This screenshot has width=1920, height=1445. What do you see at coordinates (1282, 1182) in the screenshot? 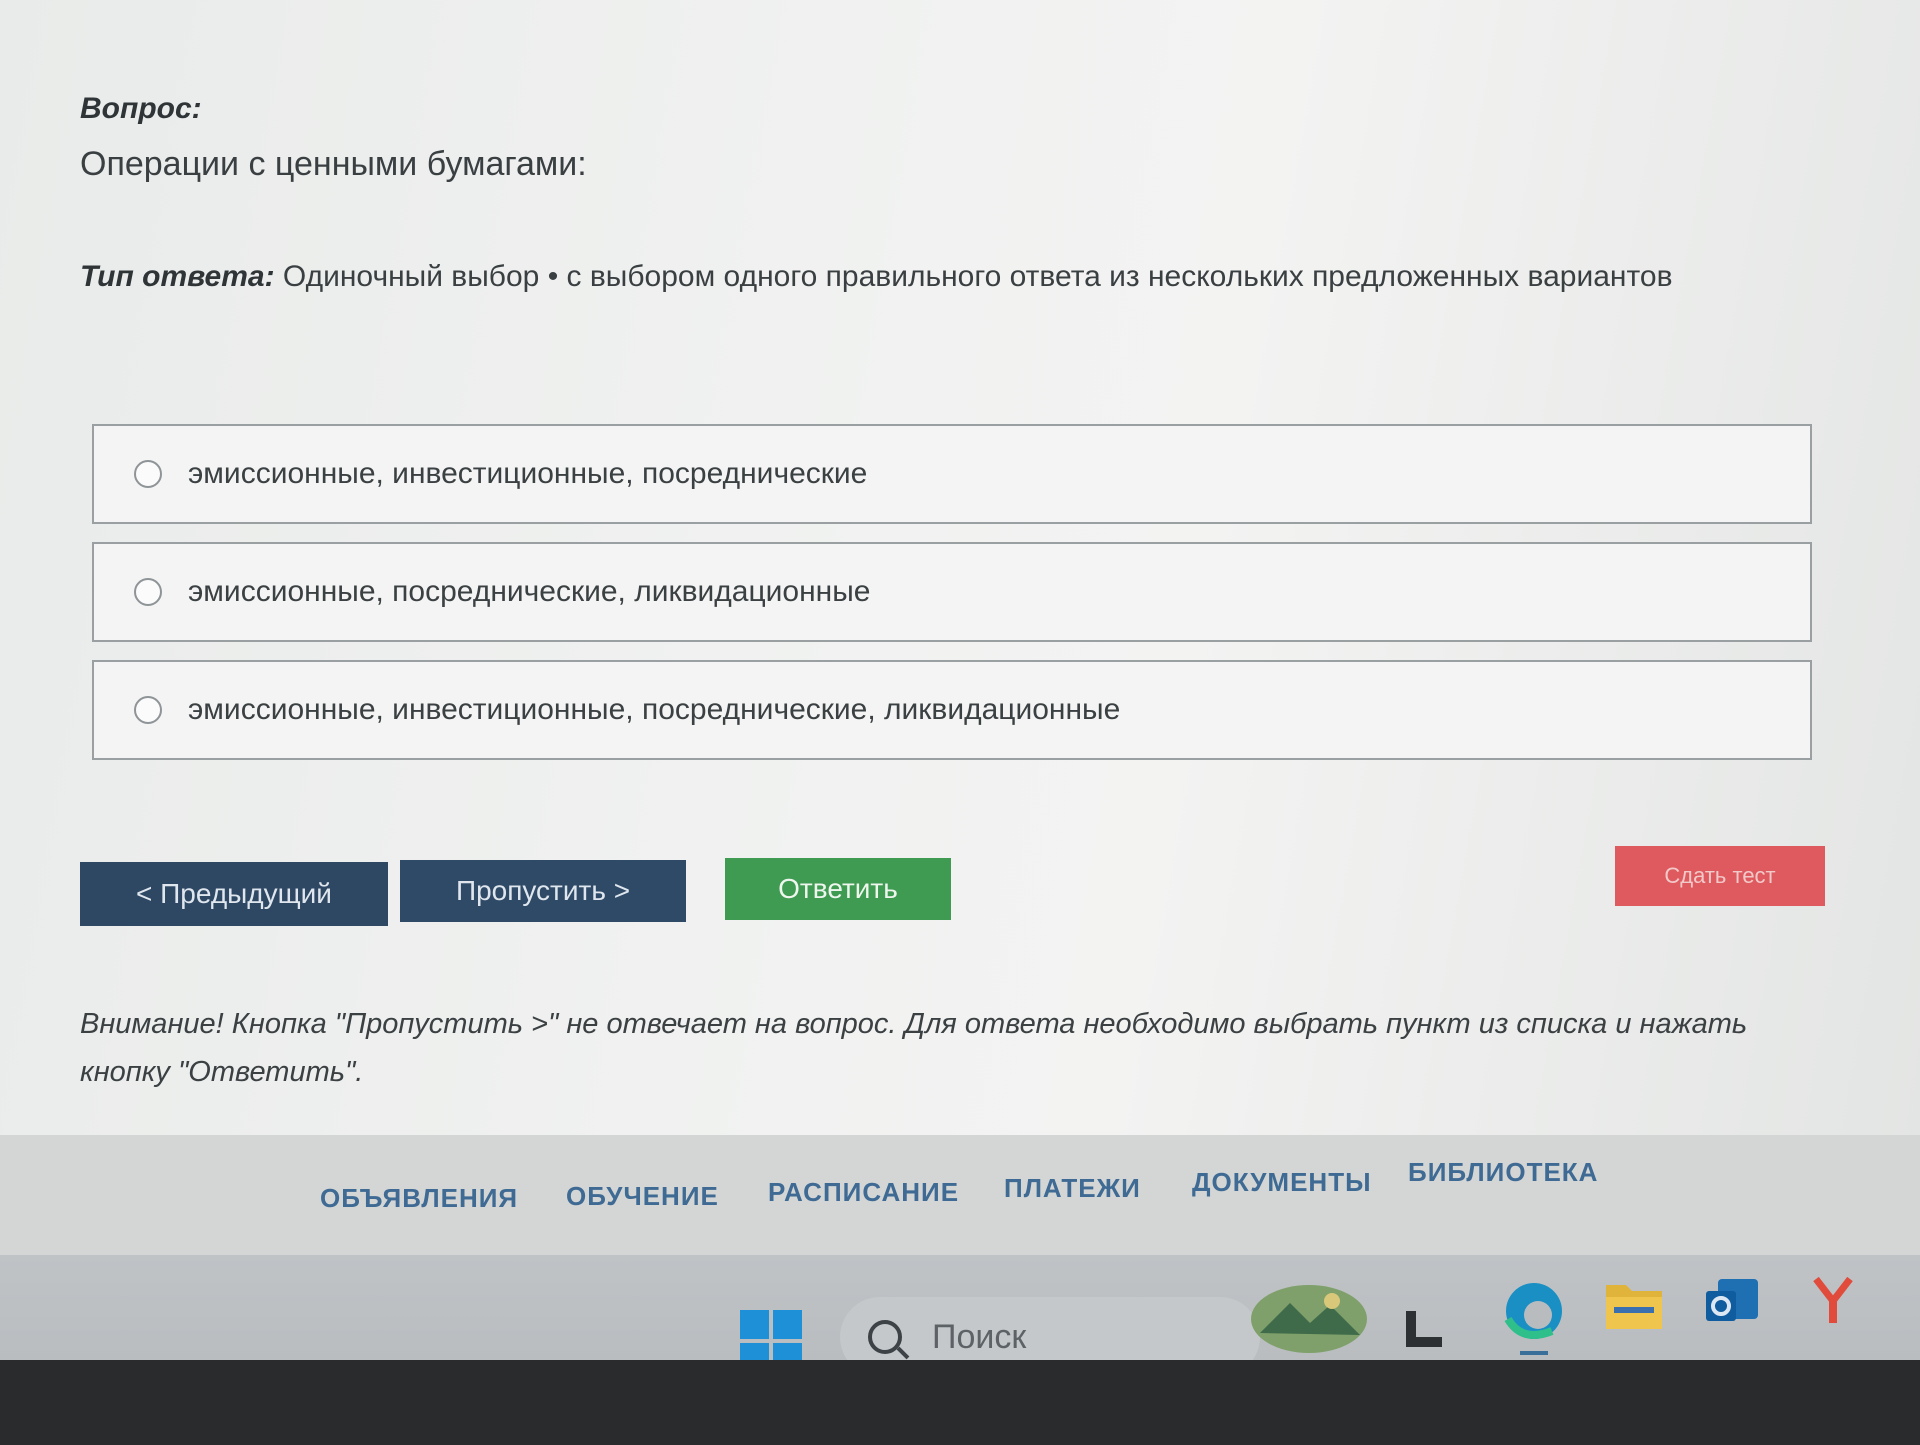
I see `nav-documents: ДОКУМЕНТЫ` at bounding box center [1282, 1182].